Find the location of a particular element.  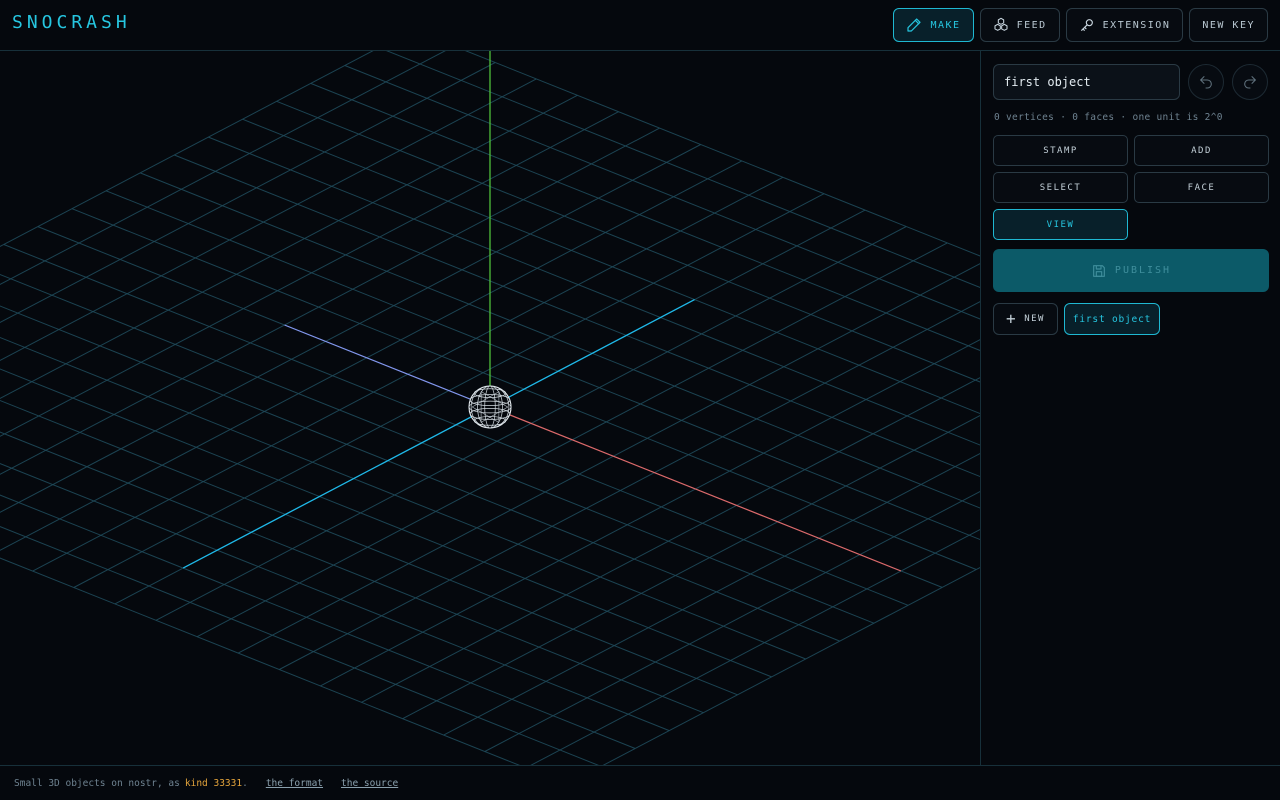

app-logo: SNOCRASH is located at coordinates (71, 22).